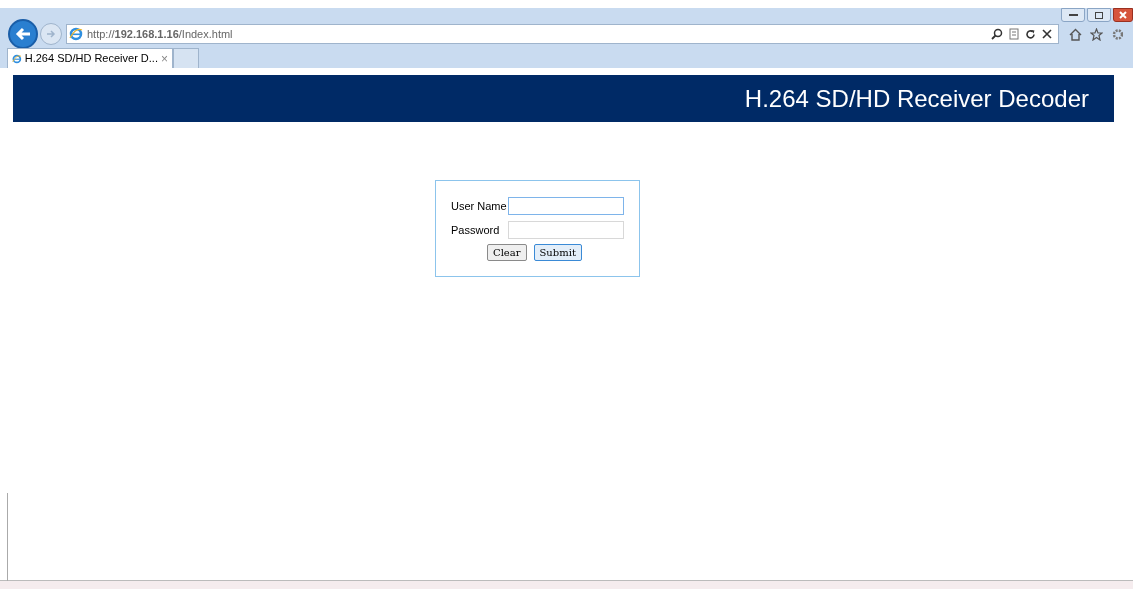 Image resolution: width=1133 pixels, height=589 pixels. What do you see at coordinates (1030, 34) in the screenshot?
I see `refresh-icon` at bounding box center [1030, 34].